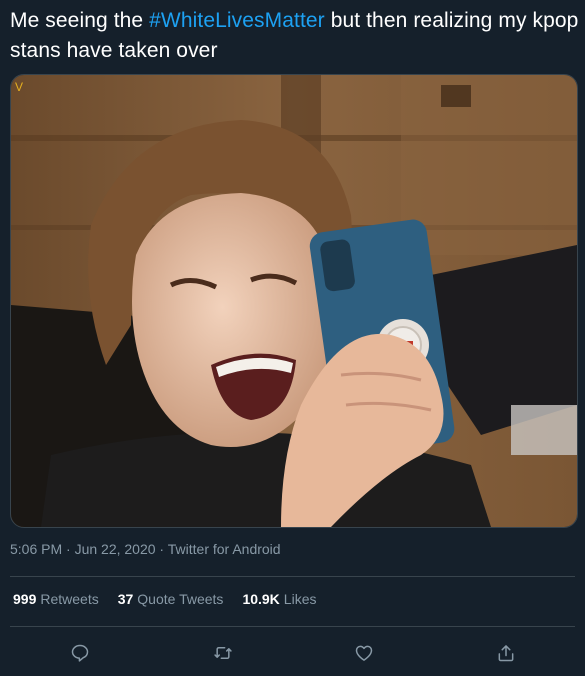 This screenshot has height=676, width=585. I want to click on retweet-icon, so click(223, 653).